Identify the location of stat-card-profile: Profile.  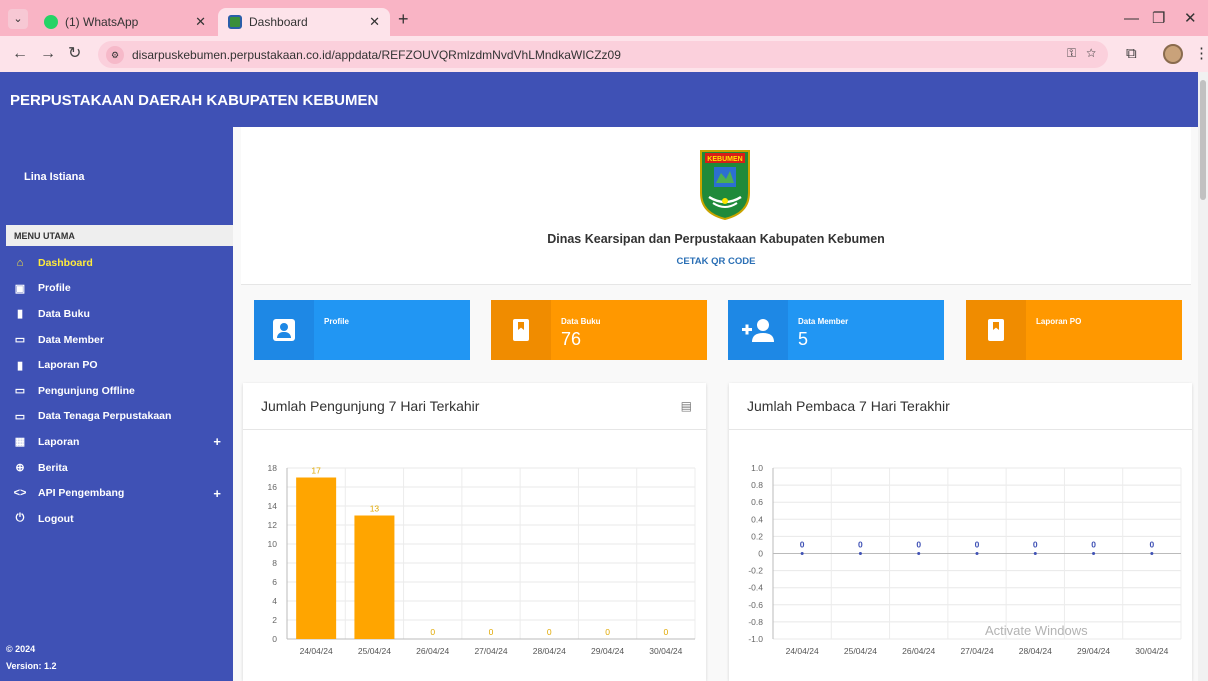
(362, 330).